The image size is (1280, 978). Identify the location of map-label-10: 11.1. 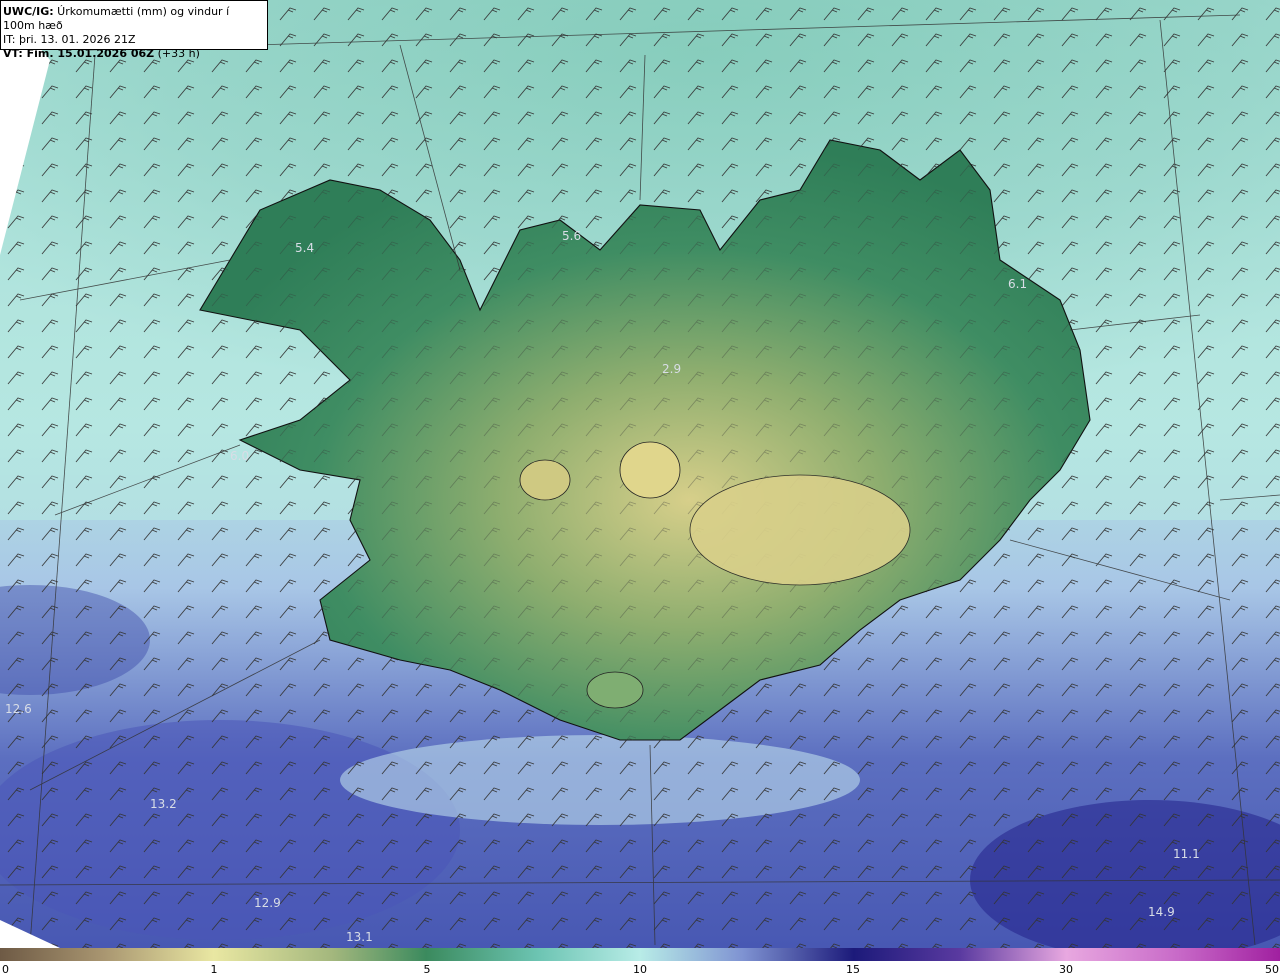
(1186, 854).